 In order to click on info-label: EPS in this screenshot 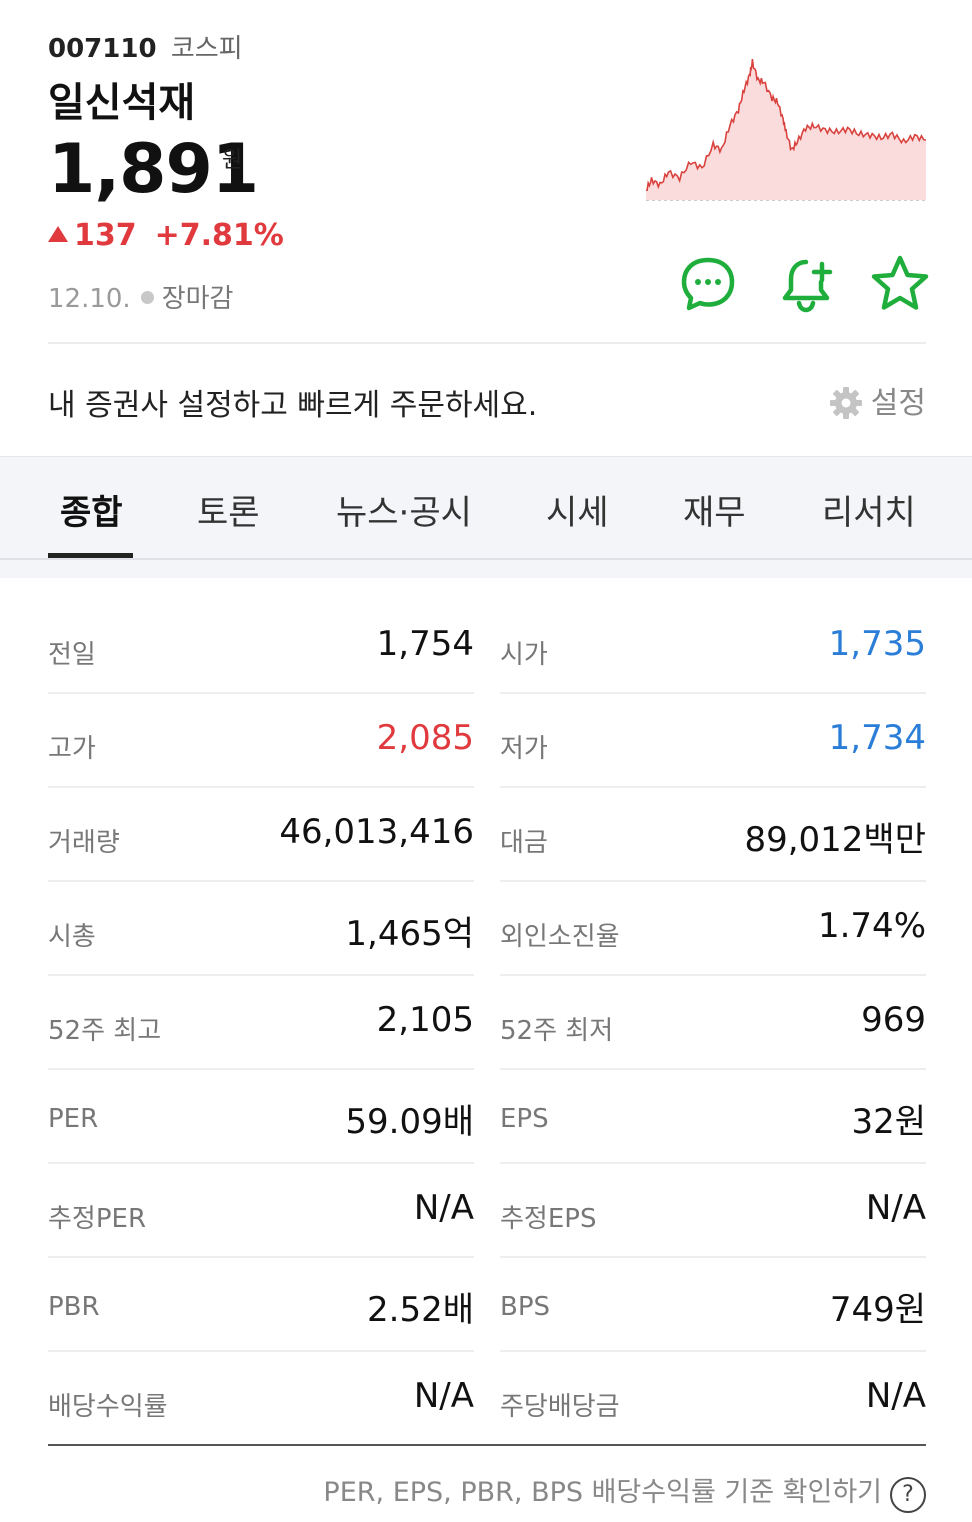, I will do `click(524, 1119)`.